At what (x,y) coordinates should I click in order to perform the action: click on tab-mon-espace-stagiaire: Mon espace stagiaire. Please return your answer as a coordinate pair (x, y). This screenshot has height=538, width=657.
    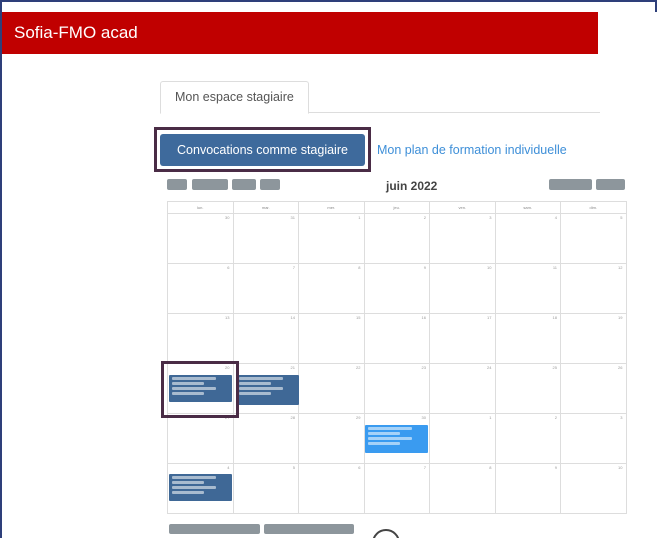
    Looking at the image, I should click on (234, 97).